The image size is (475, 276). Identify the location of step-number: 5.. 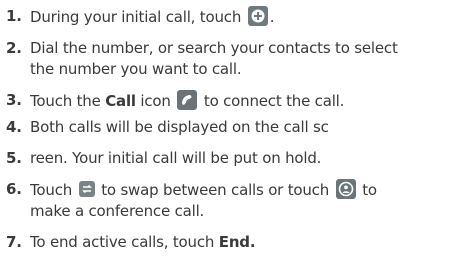
(14, 158).